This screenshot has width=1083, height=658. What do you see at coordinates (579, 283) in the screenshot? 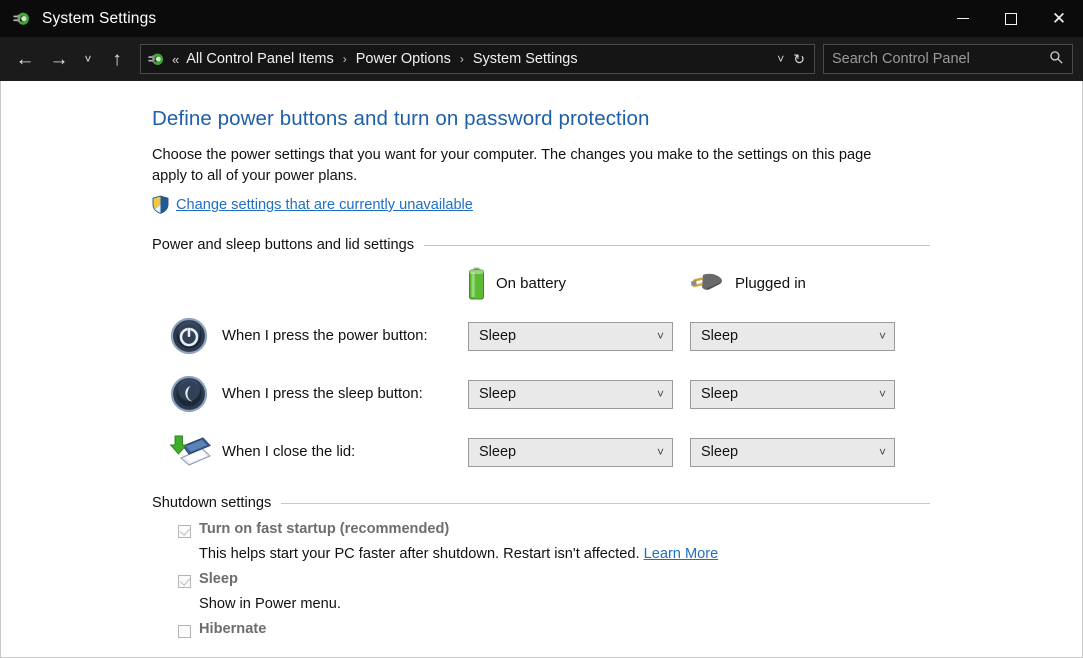
I see `column-on-battery: On battery` at bounding box center [579, 283].